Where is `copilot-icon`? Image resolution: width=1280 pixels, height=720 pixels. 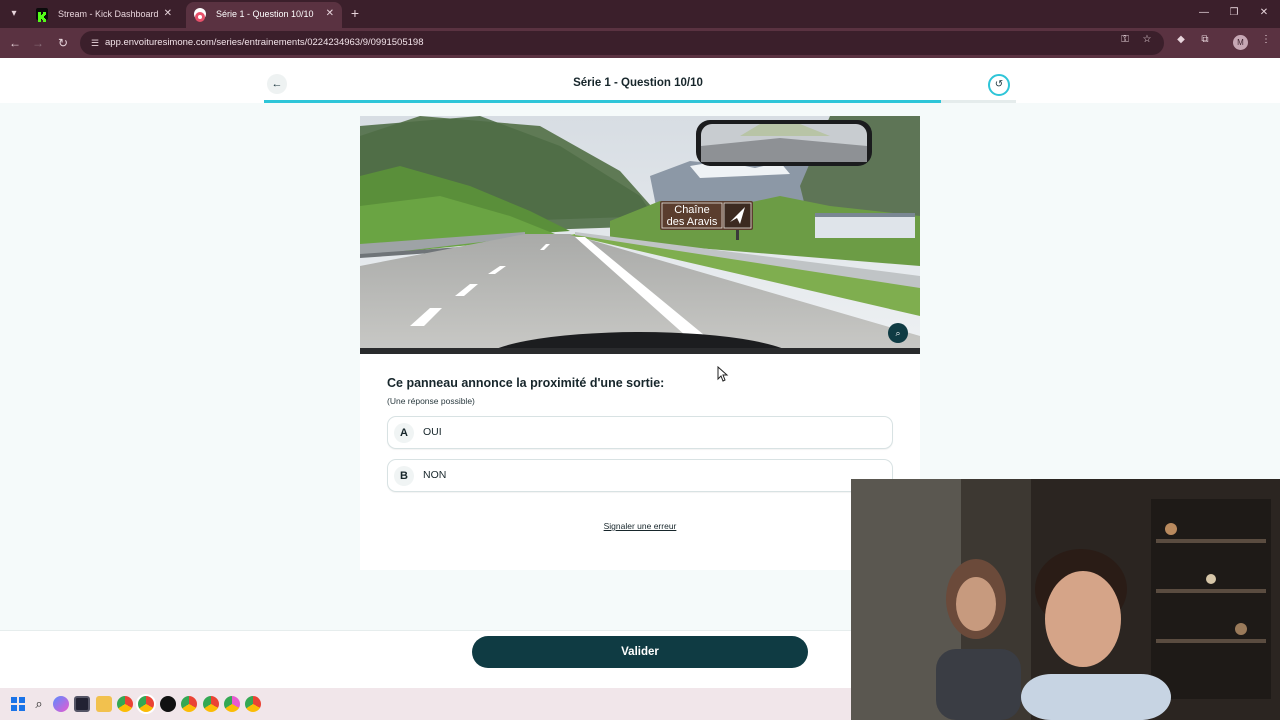 copilot-icon is located at coordinates (61, 704).